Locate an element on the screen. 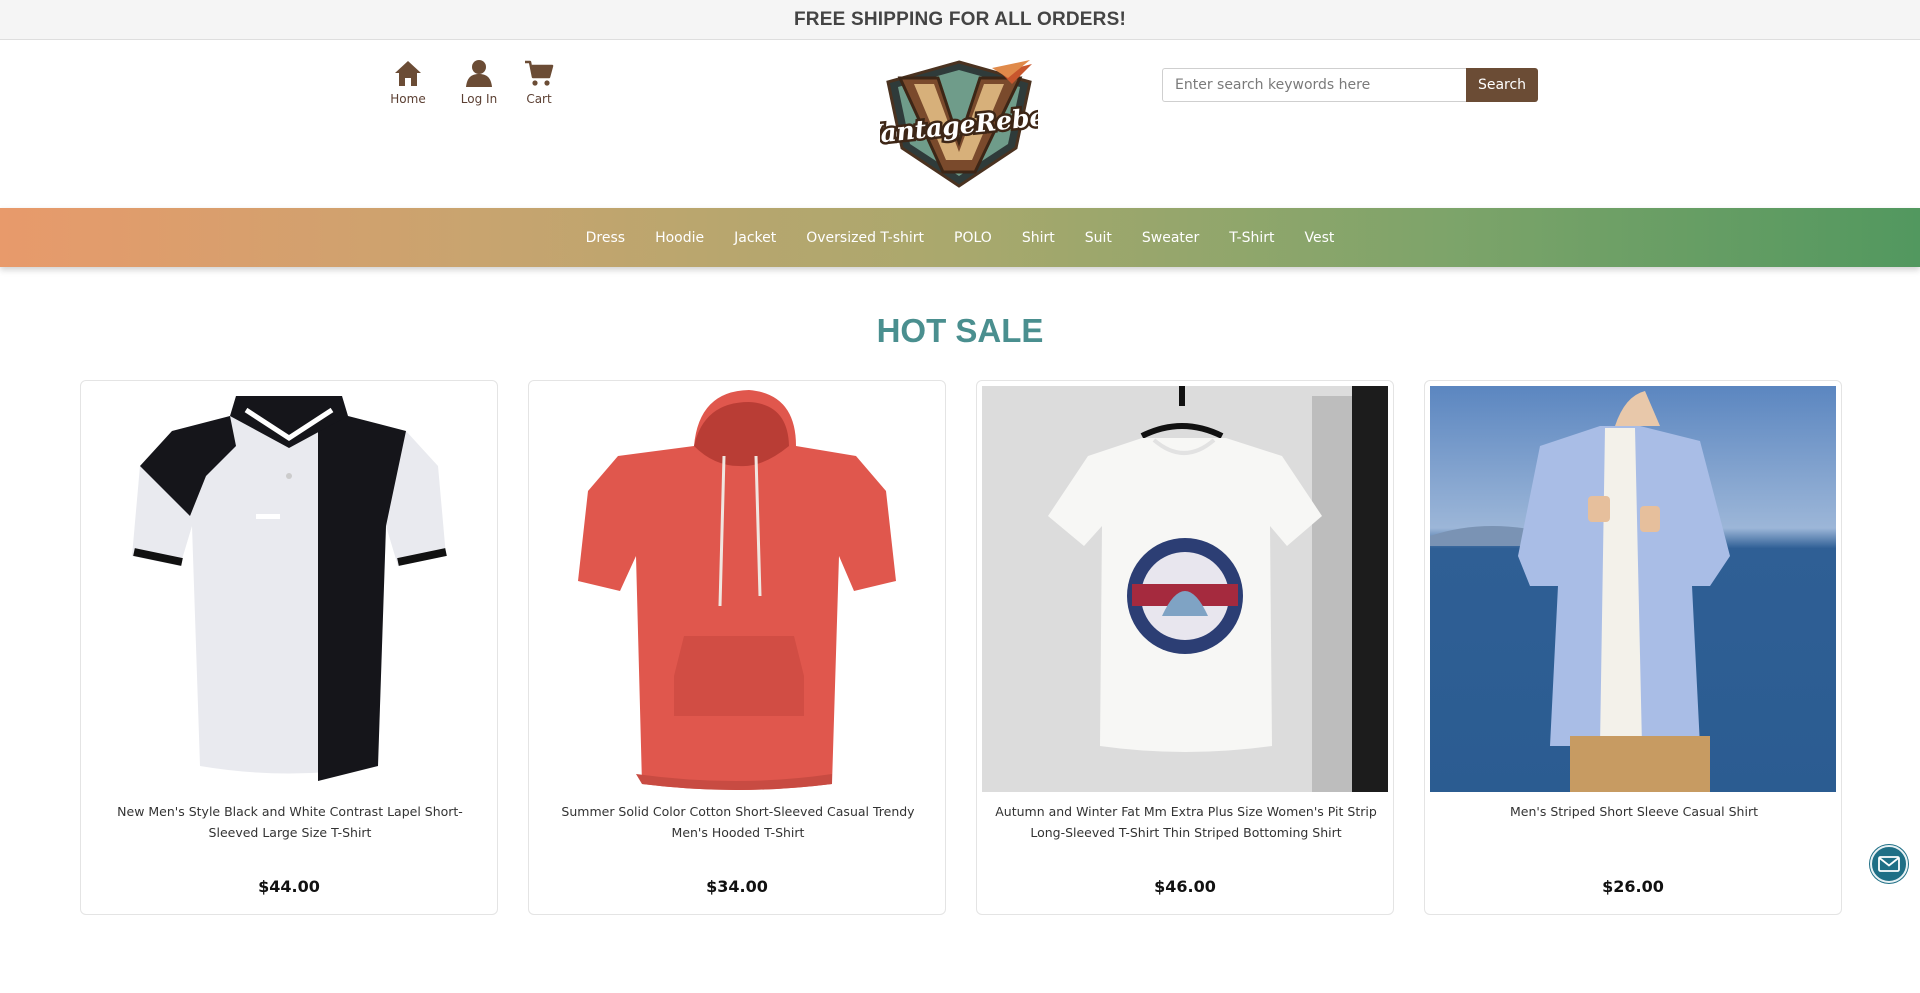 The image size is (1920, 993). nav-cart-label: Cart is located at coordinates (539, 99).